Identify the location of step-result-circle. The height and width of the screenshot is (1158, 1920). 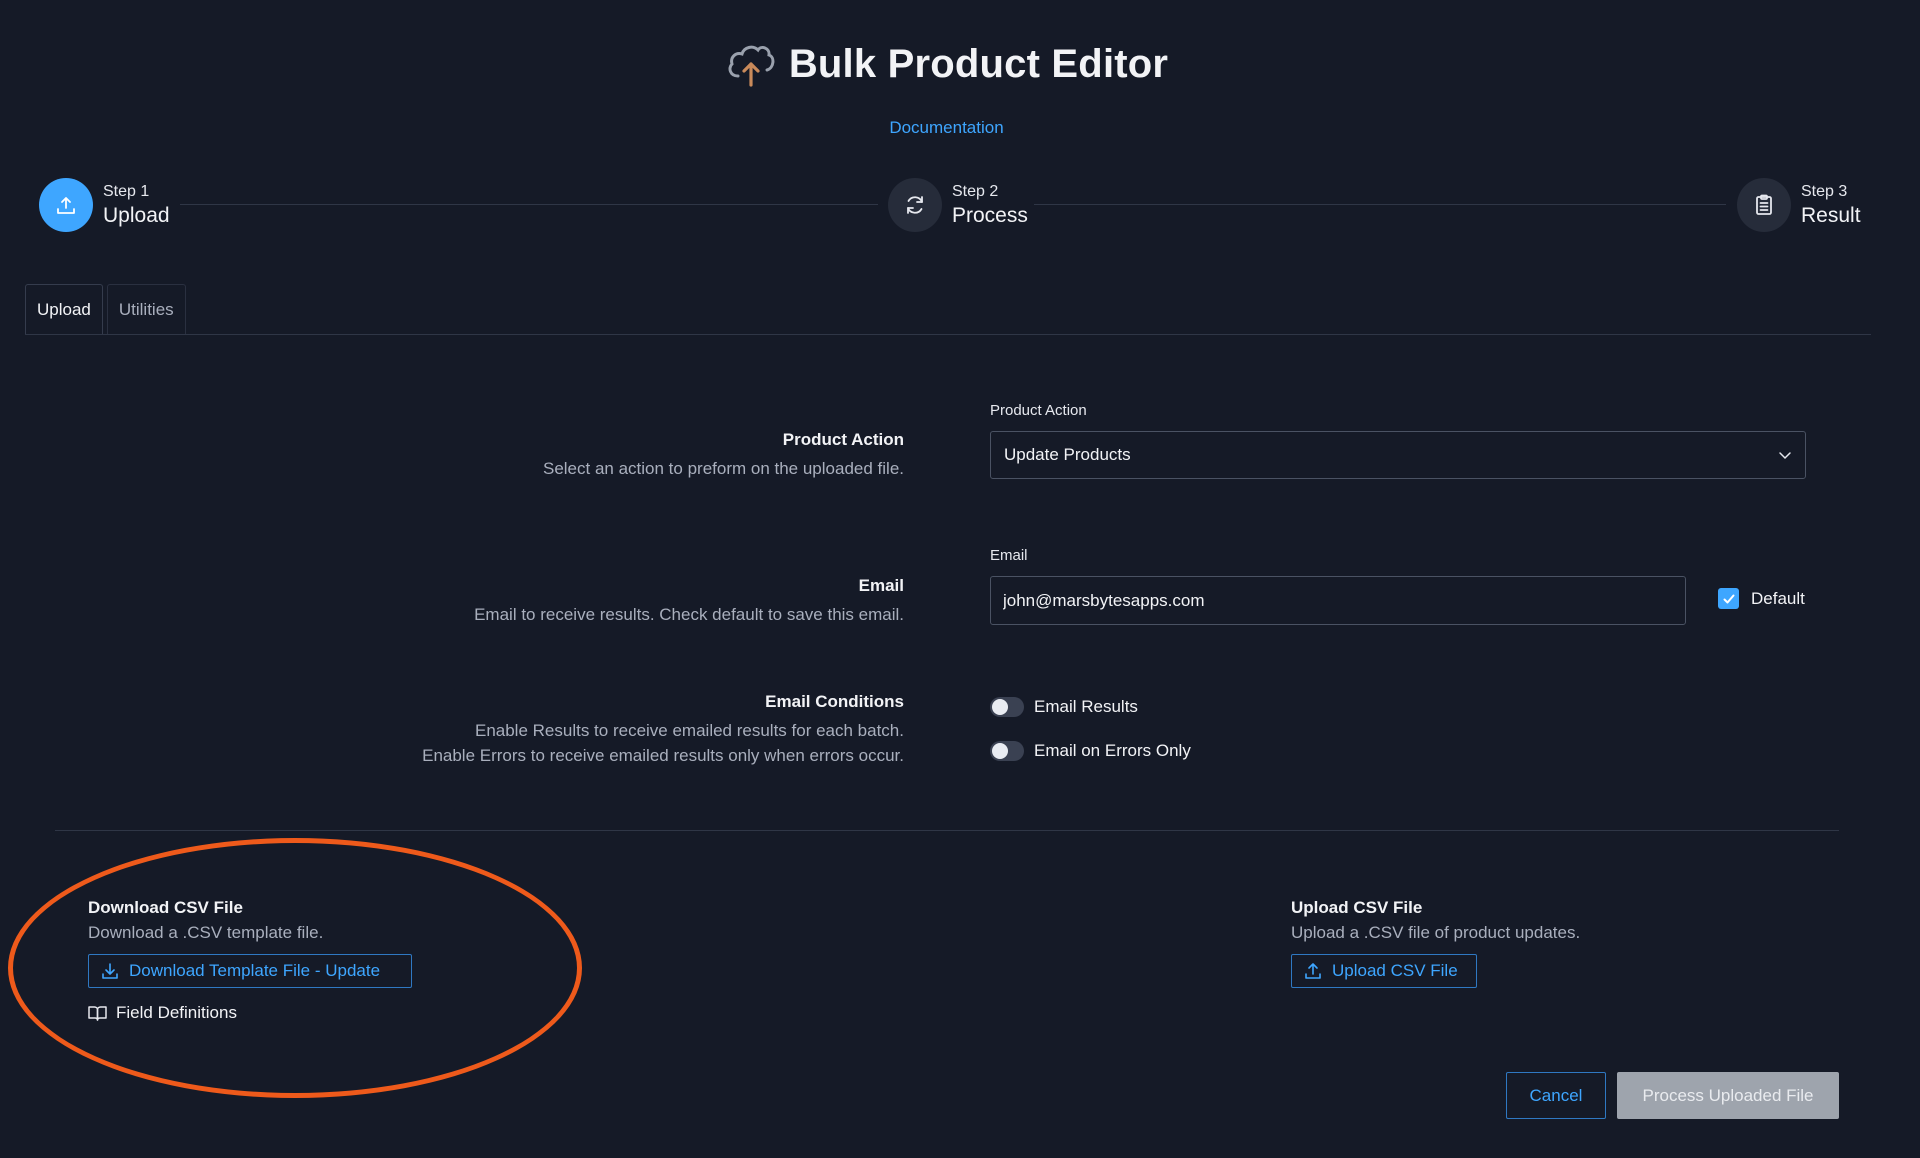
(1764, 205).